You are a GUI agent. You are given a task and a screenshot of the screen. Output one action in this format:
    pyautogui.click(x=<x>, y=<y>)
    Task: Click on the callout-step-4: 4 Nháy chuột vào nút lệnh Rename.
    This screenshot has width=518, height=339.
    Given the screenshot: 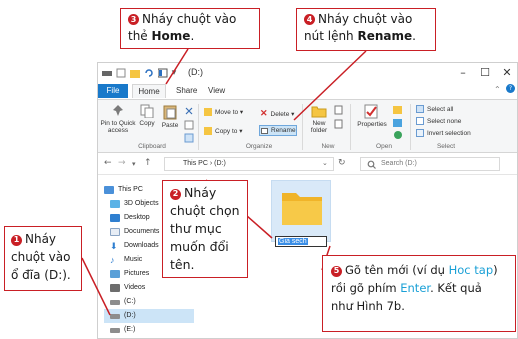 What is the action you would take?
    pyautogui.click(x=366, y=29)
    